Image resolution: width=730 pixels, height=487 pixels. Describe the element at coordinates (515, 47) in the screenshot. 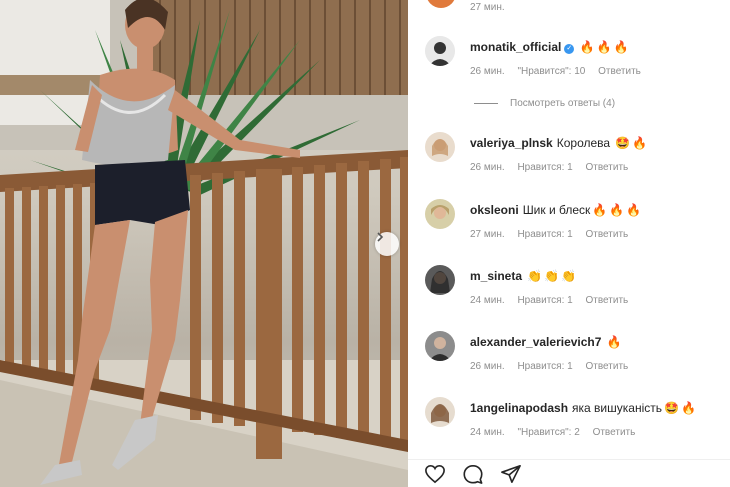

I see `comment-username: monatik_official` at that location.